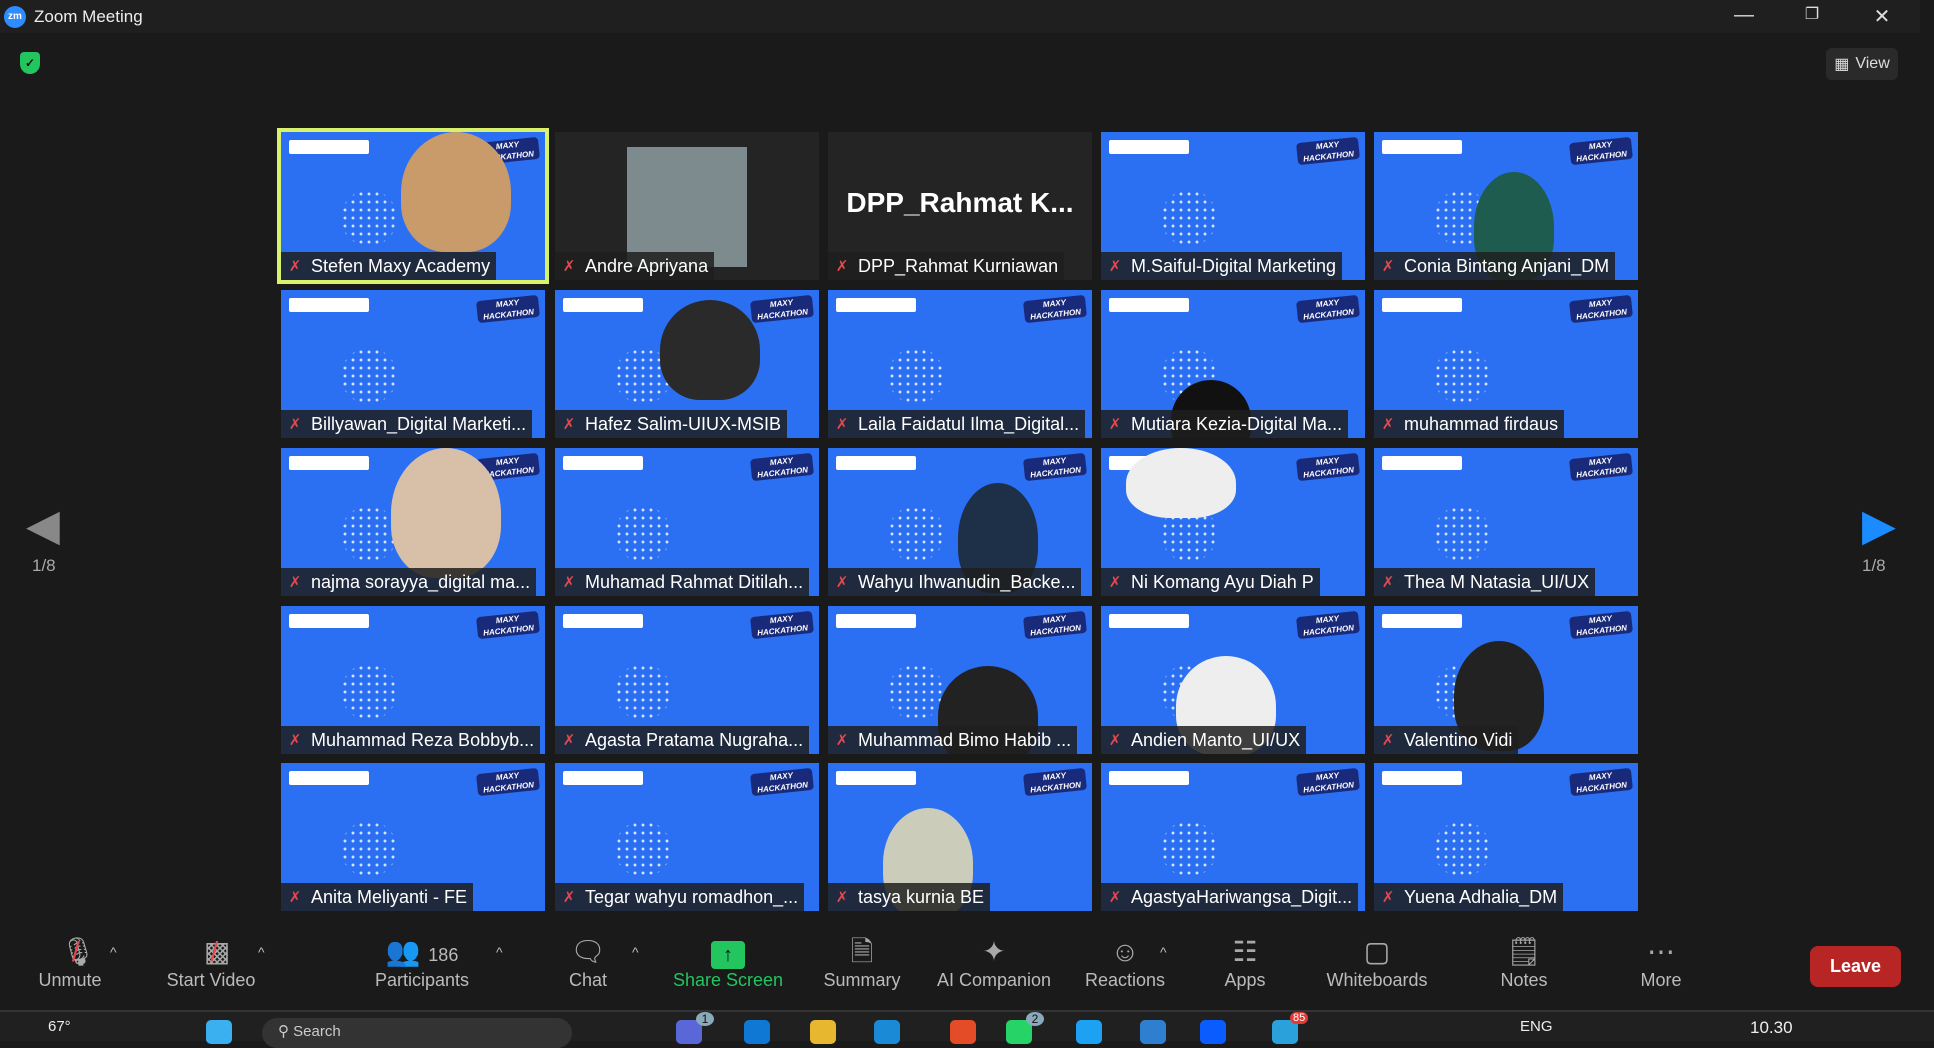  I want to click on chat-button: 🗨 Chat, so click(588, 962).